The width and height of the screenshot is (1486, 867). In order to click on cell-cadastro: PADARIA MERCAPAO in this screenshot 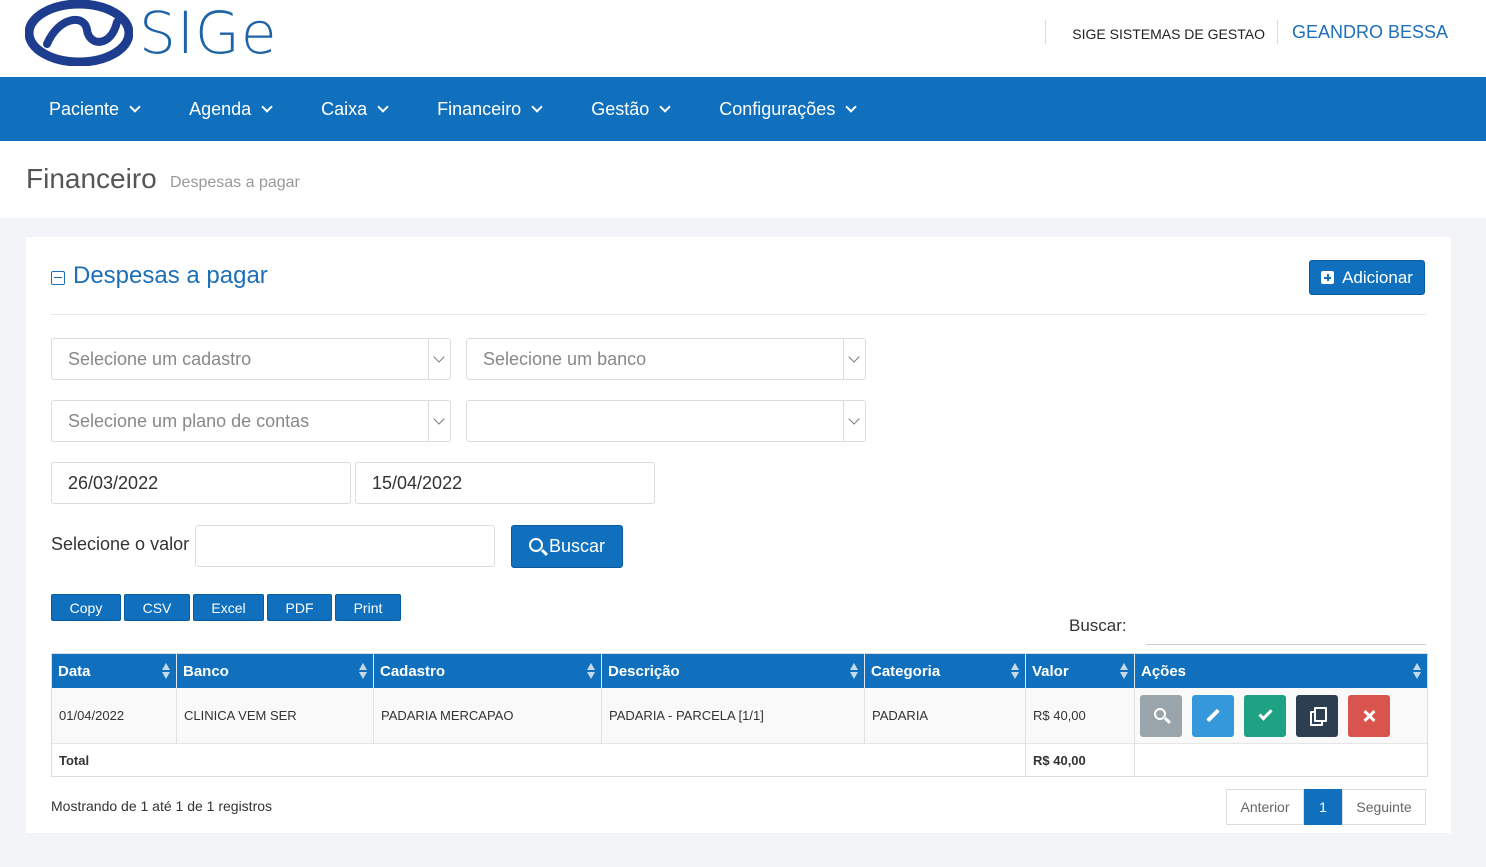, I will do `click(488, 716)`.